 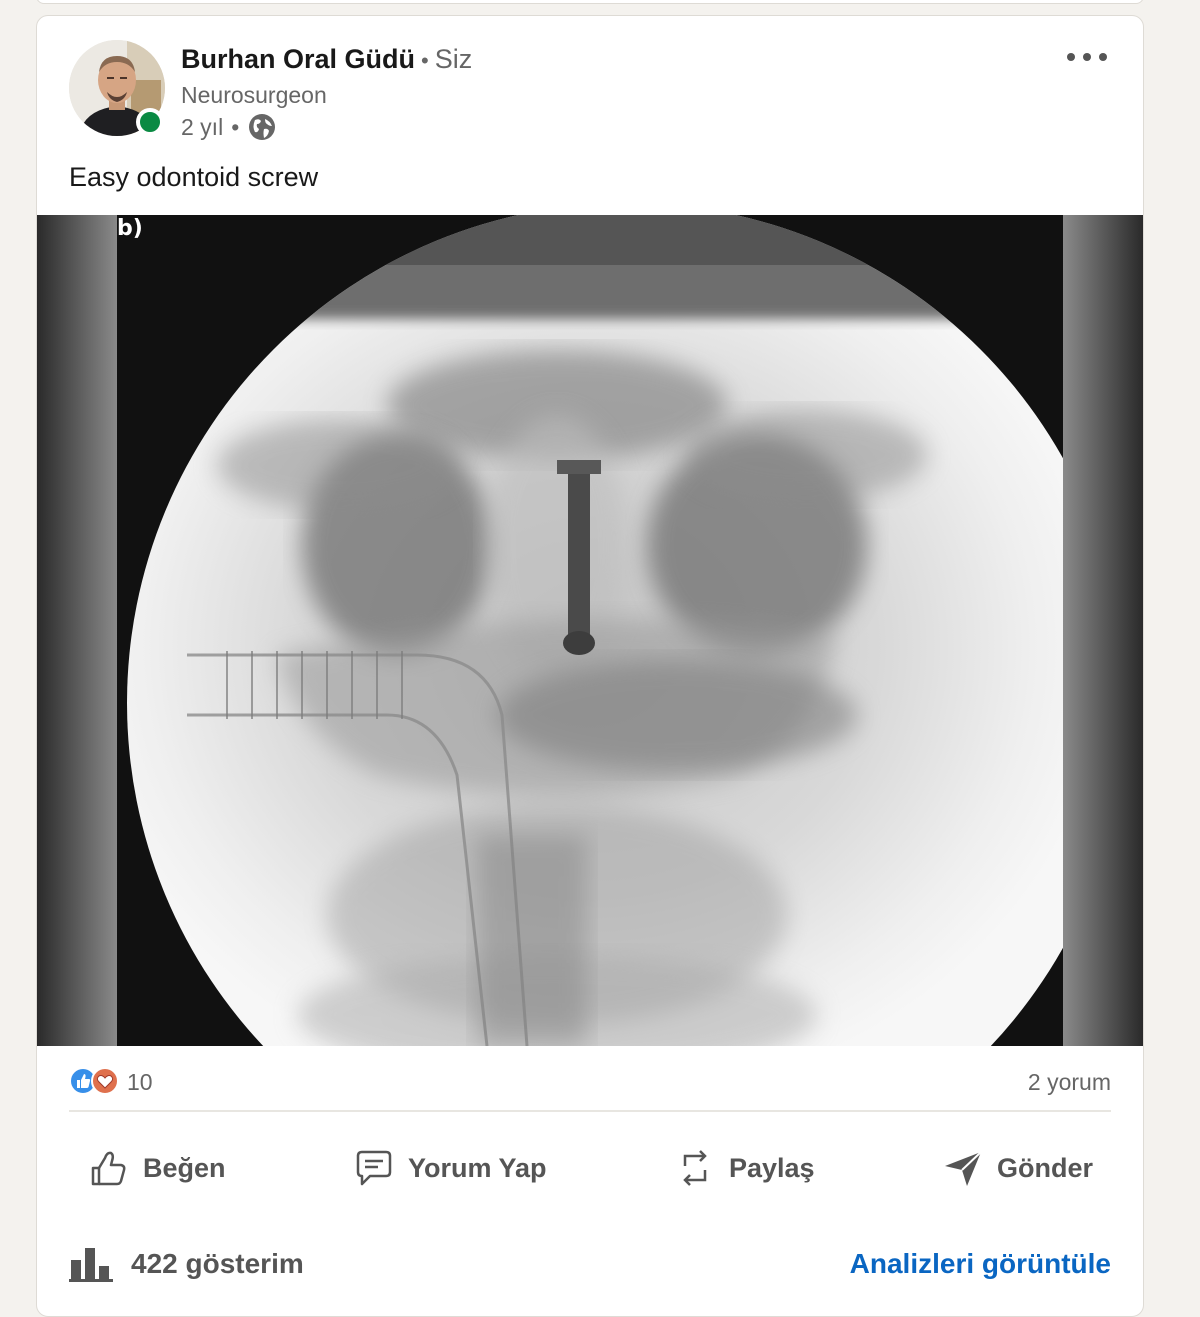 I want to click on comment-button: Yorum Yap, so click(x=449, y=1168).